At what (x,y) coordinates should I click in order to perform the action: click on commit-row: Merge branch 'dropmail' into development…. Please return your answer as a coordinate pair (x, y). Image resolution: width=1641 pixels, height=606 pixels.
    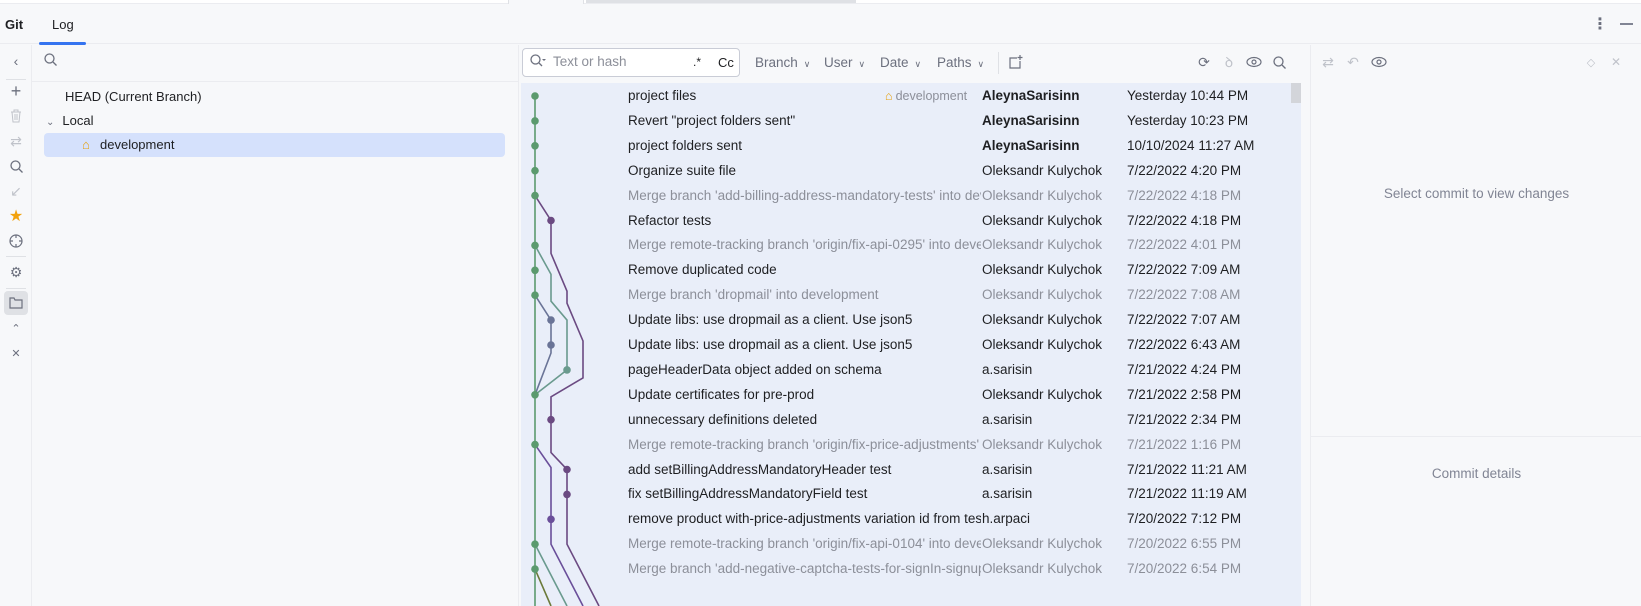
    Looking at the image, I should click on (911, 295).